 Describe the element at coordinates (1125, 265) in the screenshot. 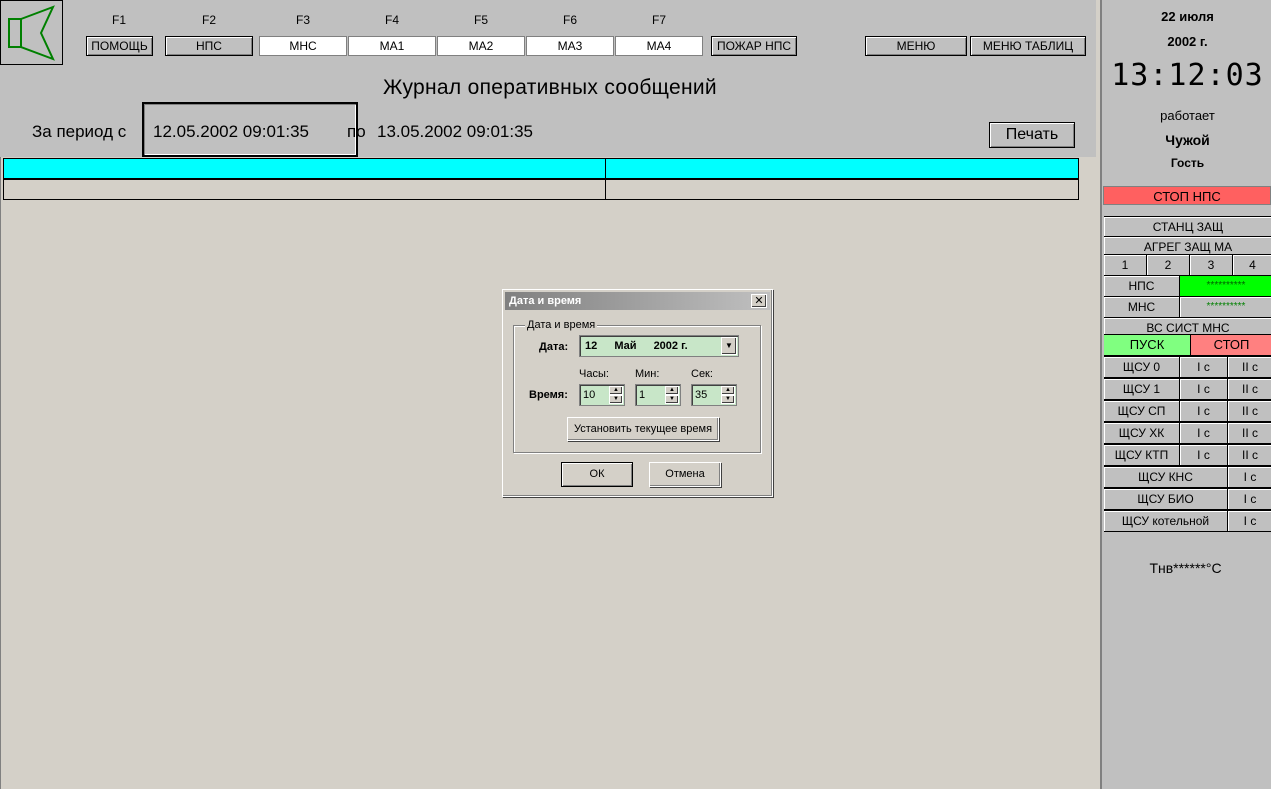

I see `agreg-1-button: 1` at that location.